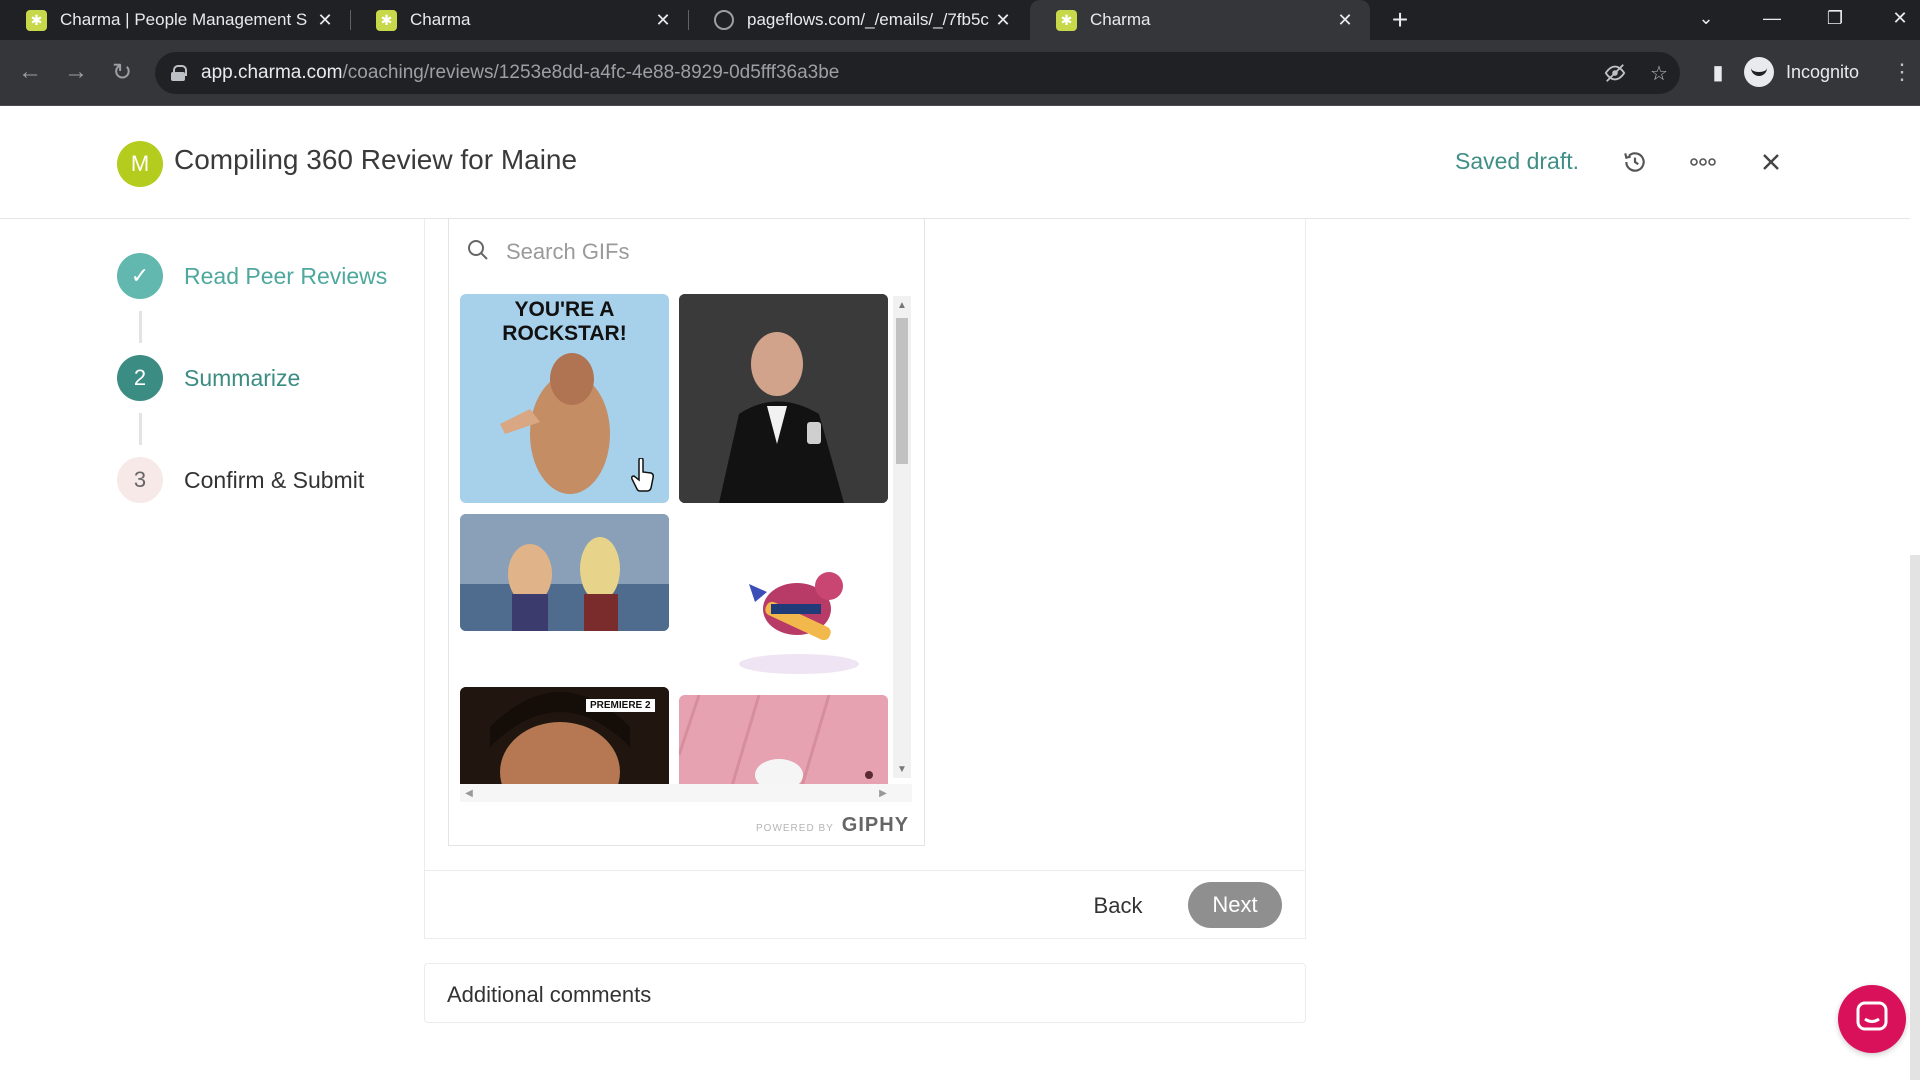 This screenshot has width=1920, height=1080. I want to click on browser-tab: ✱ Charma | People Management S ✕, so click(175, 20).